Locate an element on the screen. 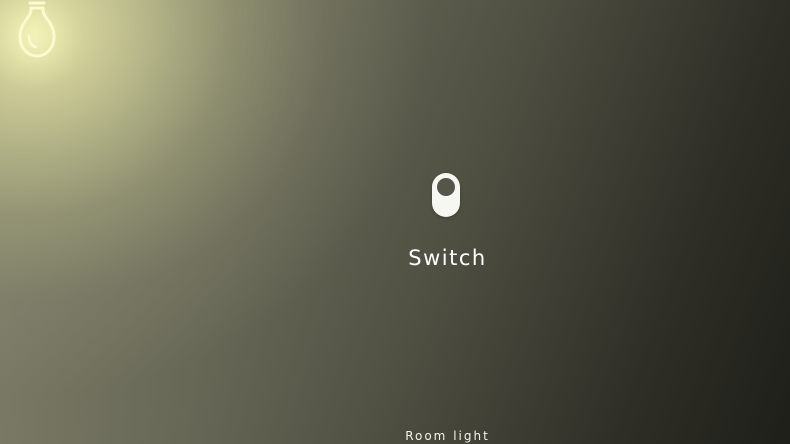 The image size is (790, 444). light-toggle-switch is located at coordinates (446, 195).